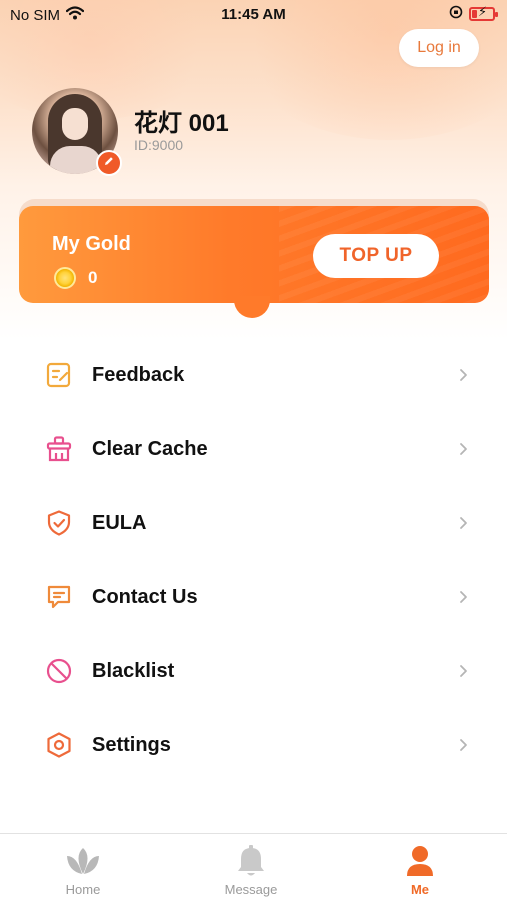  What do you see at coordinates (131, 744) in the screenshot?
I see `menu-label: Settings` at bounding box center [131, 744].